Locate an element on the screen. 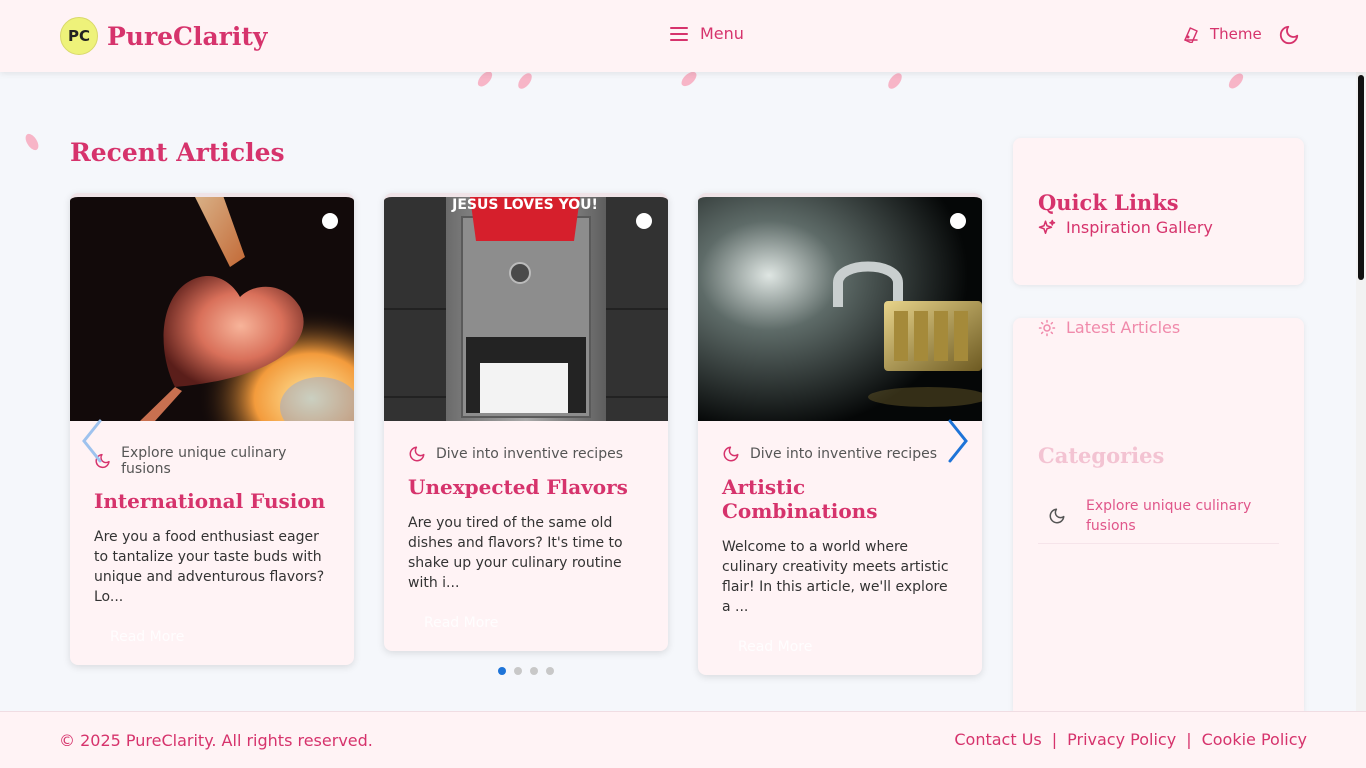  carousel-pagination is located at coordinates (530, 671).